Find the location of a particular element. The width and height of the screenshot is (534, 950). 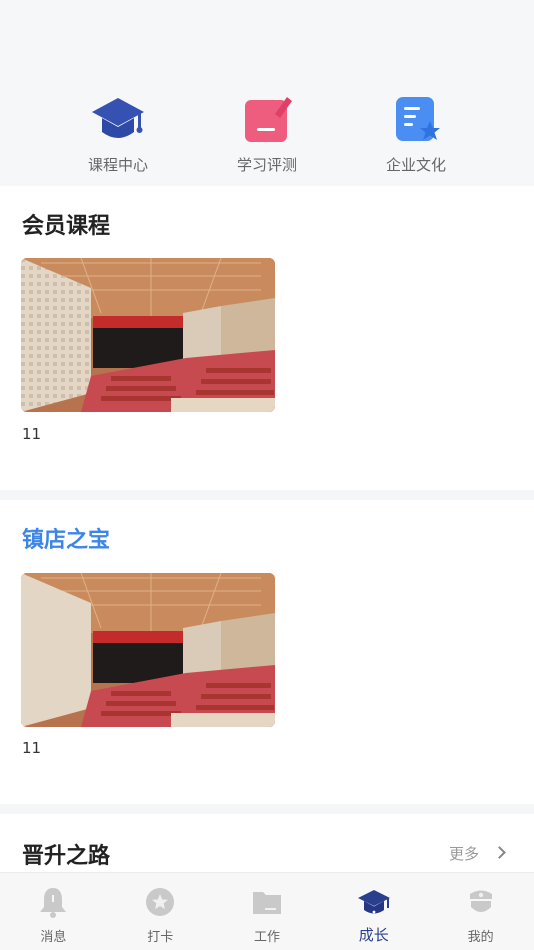

quick-entry-label: 课程中心 is located at coordinates (117, 165).